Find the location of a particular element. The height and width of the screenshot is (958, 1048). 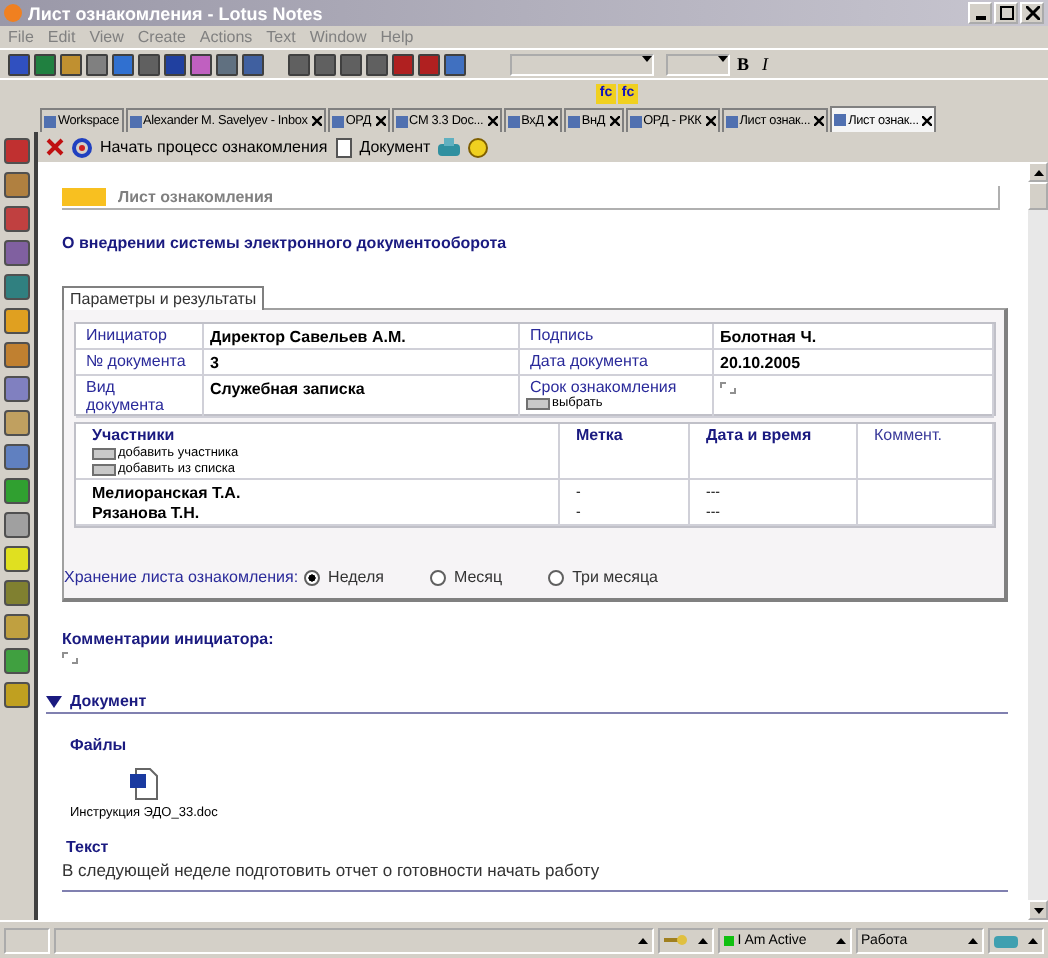

window-title: Лист ознакомления - Lotus Notes is located at coordinates (176, 13).